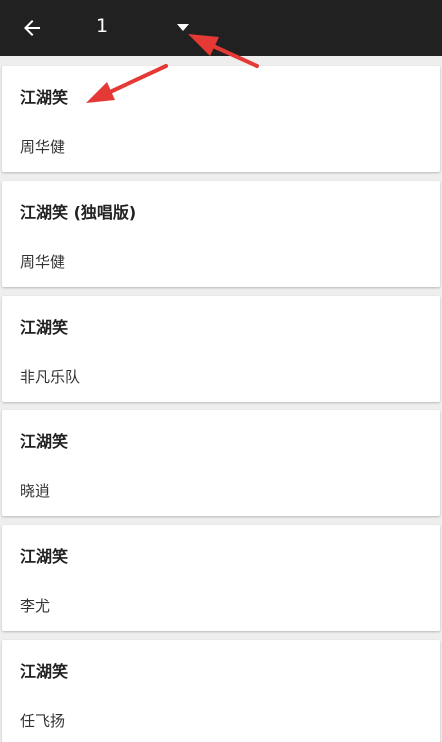 The height and width of the screenshot is (742, 442). I want to click on song-artist: 晓逍, so click(35, 491).